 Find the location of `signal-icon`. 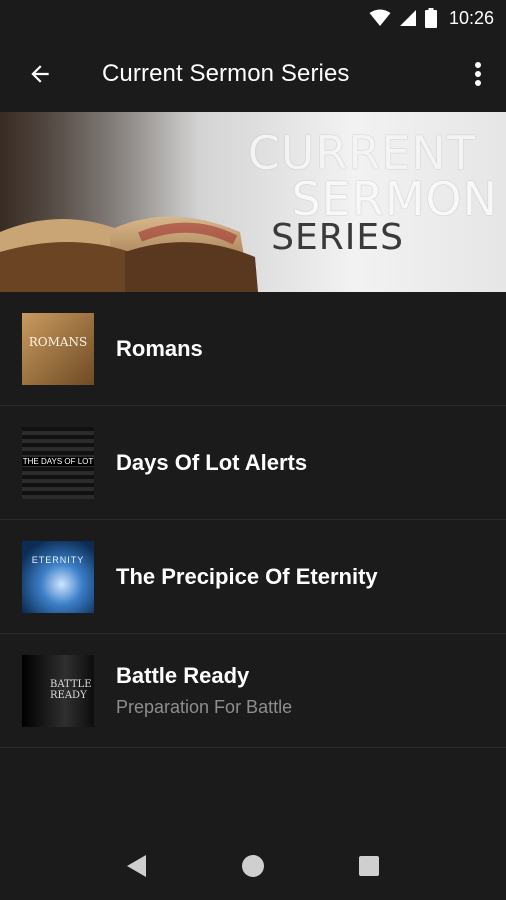

signal-icon is located at coordinates (407, 18).